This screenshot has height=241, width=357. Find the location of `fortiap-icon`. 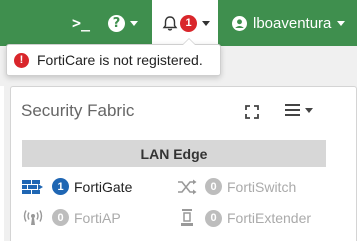

fortiap-icon is located at coordinates (33, 217).